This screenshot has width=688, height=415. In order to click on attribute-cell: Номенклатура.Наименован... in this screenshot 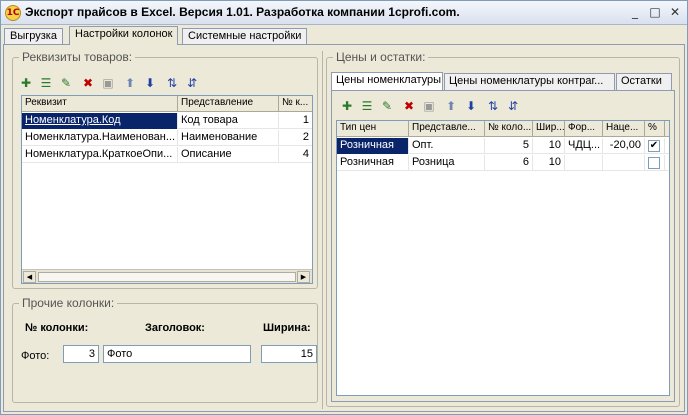, I will do `click(100, 138)`.